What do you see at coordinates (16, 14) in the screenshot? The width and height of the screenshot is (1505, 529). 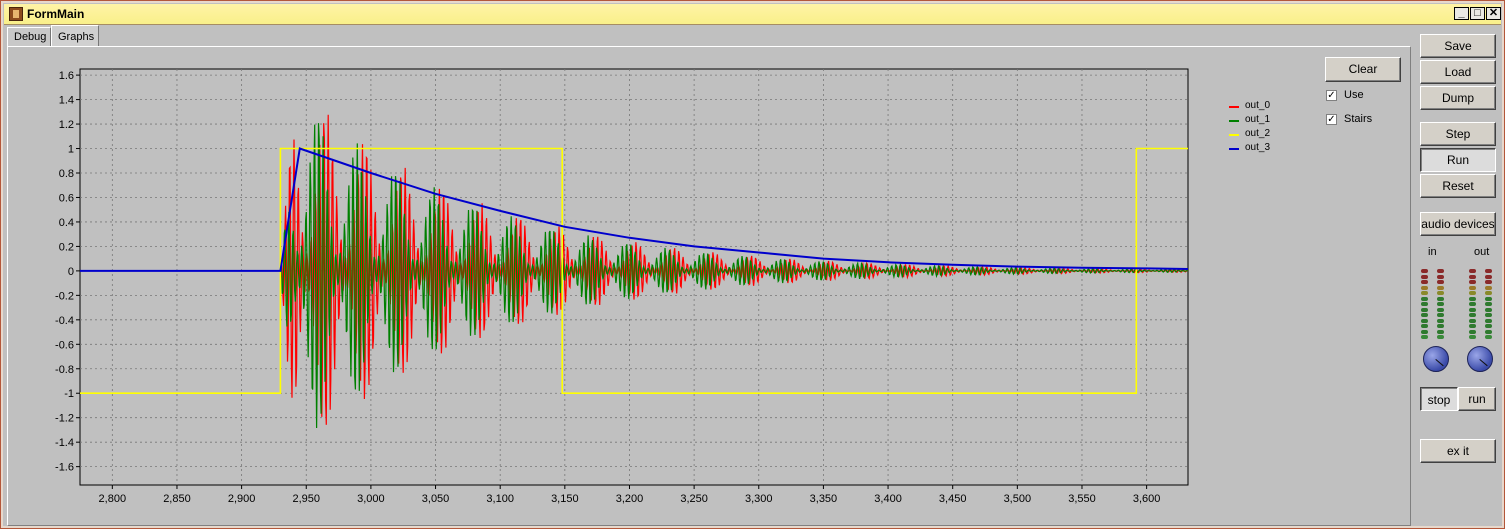 I see `app-icon` at bounding box center [16, 14].